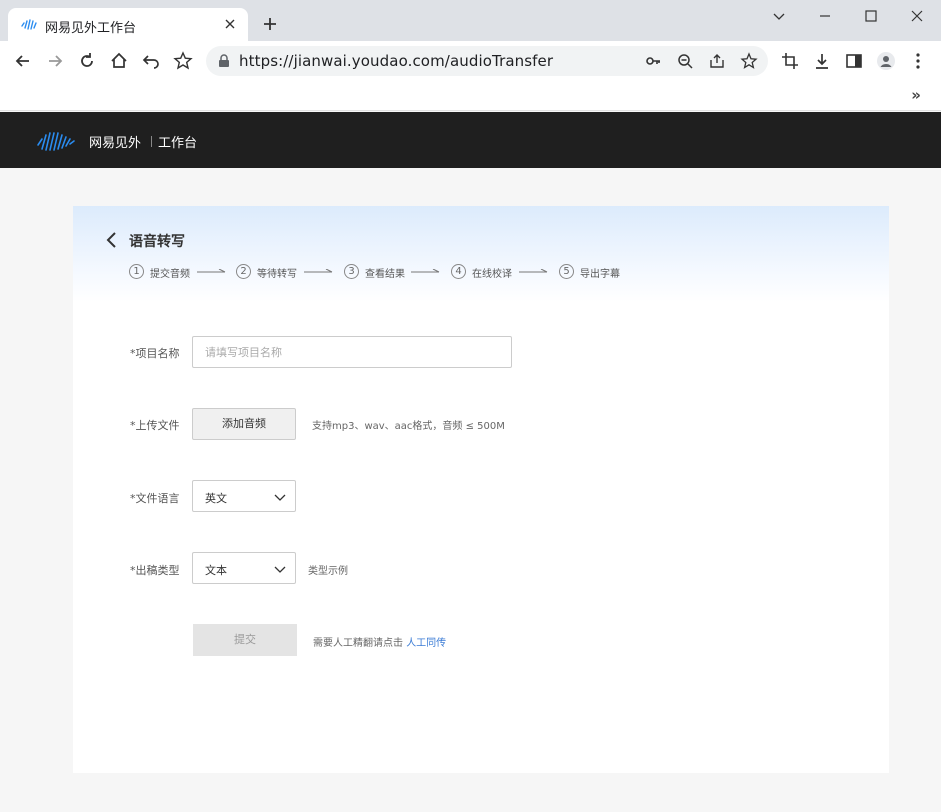  I want to click on crop-icon, so click(790, 61).